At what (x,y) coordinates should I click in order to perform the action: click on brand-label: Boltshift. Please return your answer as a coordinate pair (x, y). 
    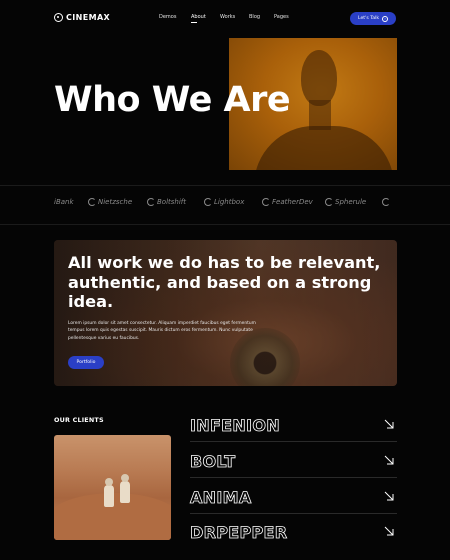
    Looking at the image, I should click on (172, 202).